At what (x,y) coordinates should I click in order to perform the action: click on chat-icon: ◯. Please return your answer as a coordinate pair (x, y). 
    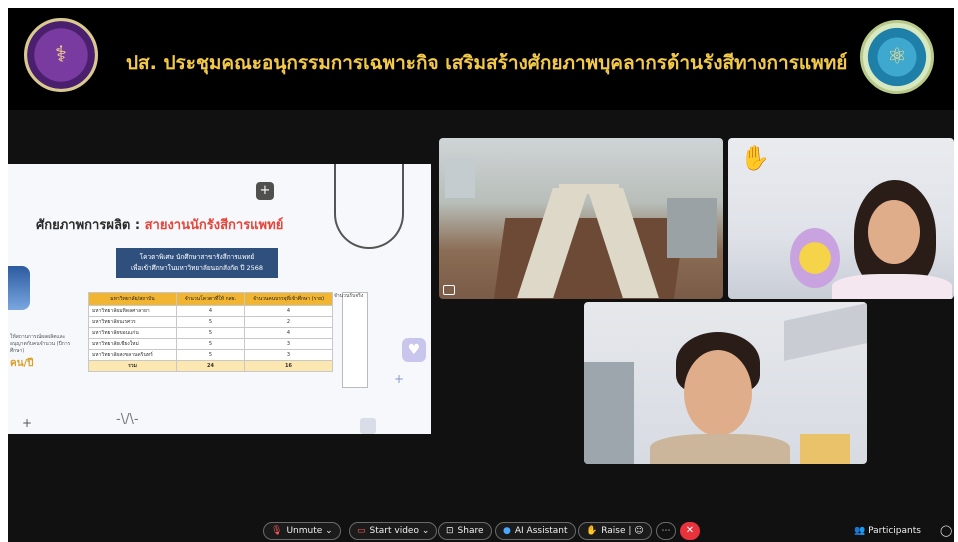
    Looking at the image, I should click on (946, 530).